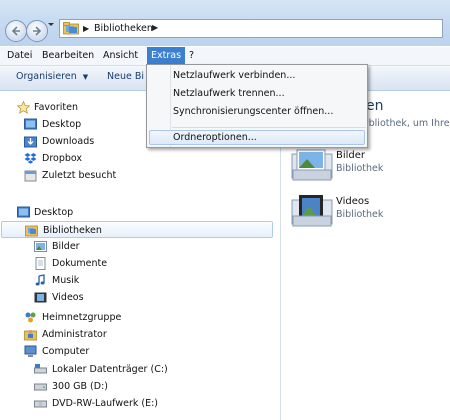  Describe the element at coordinates (40, 280) in the screenshot. I see `music-icon` at that location.